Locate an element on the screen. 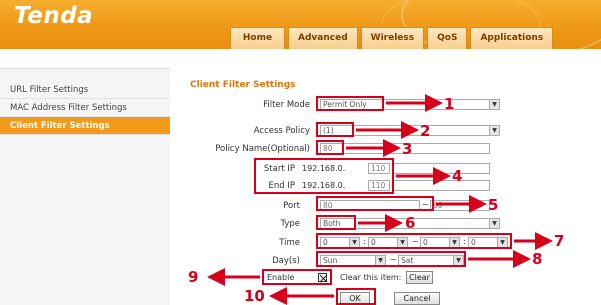  annotation-number-4: 4 is located at coordinates (457, 176).